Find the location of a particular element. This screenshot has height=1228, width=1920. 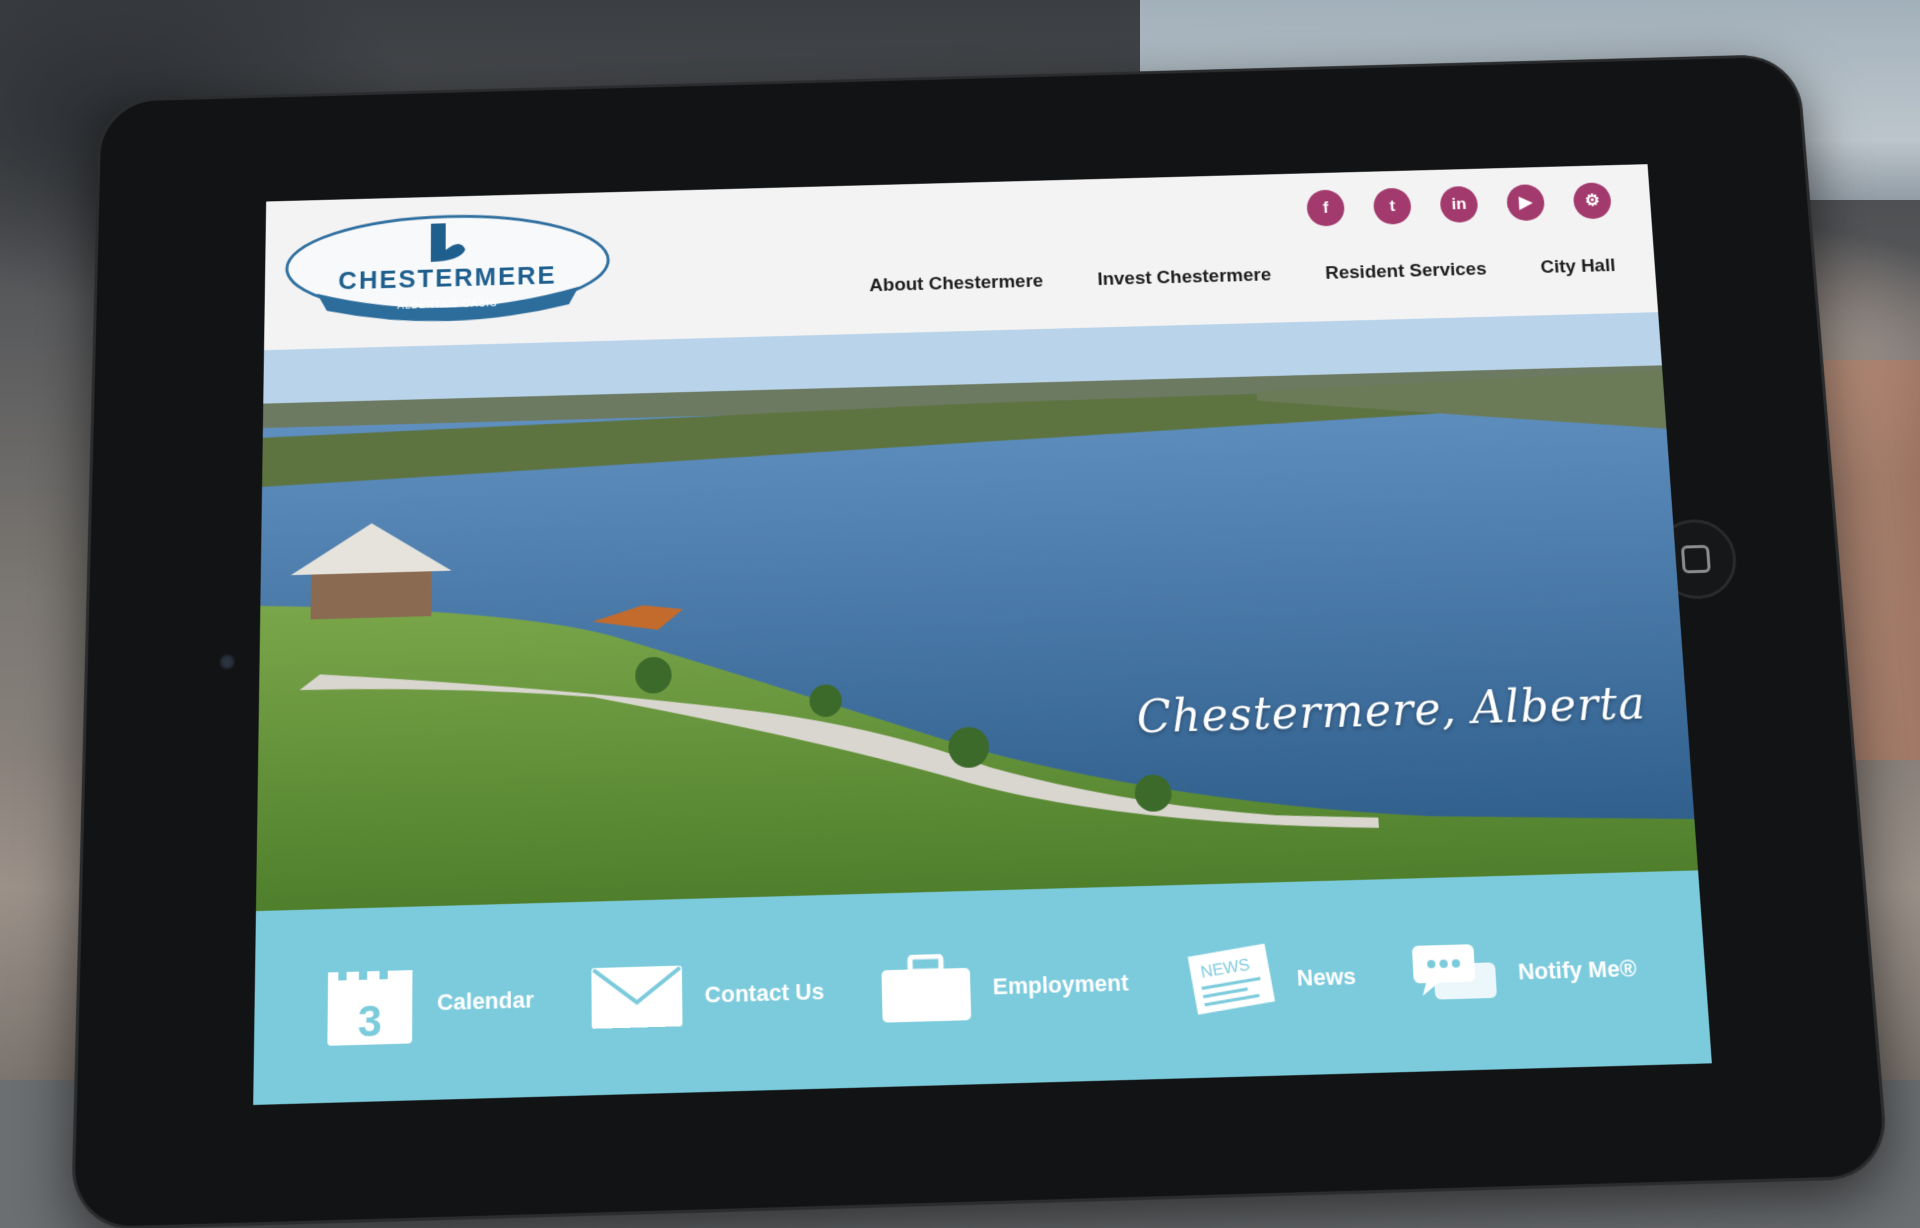

front-camera is located at coordinates (227, 662).